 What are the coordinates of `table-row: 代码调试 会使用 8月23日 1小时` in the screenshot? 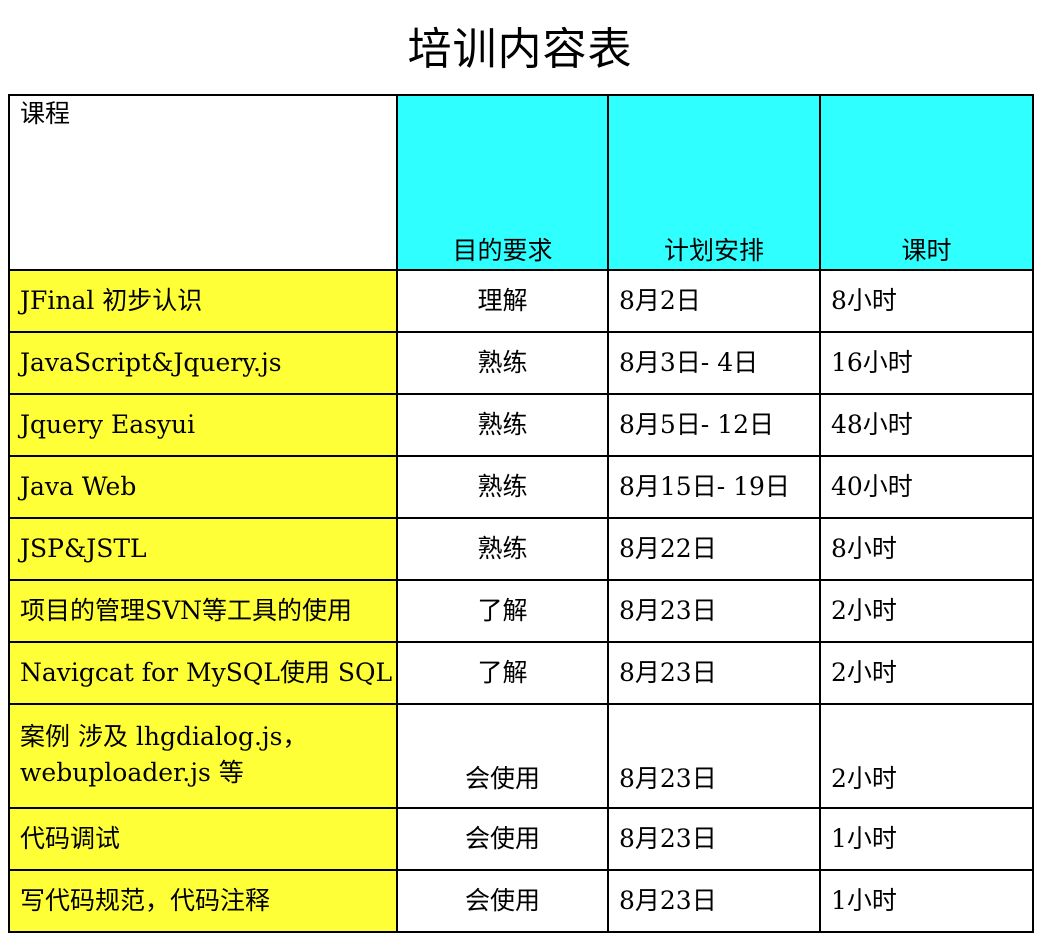 It's located at (521, 839).